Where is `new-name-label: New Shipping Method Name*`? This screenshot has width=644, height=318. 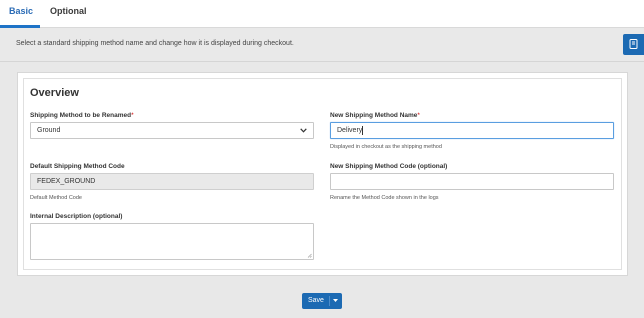 new-name-label: New Shipping Method Name* is located at coordinates (375, 115).